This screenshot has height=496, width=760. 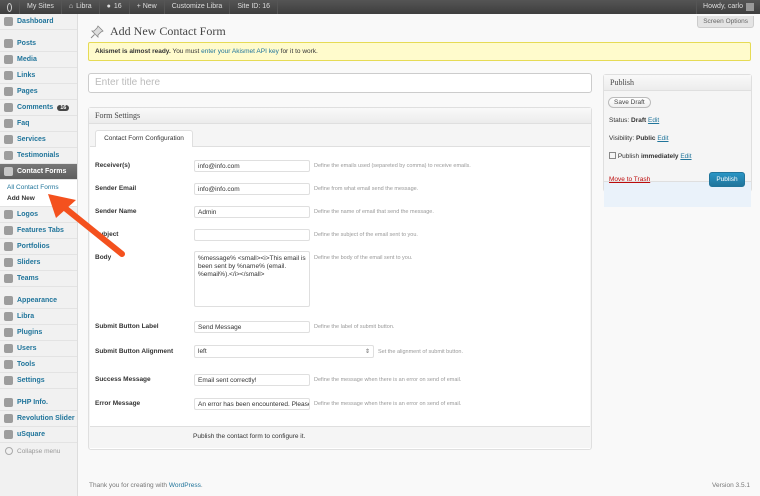 I want to click on publish-button: Publish, so click(x=727, y=179).